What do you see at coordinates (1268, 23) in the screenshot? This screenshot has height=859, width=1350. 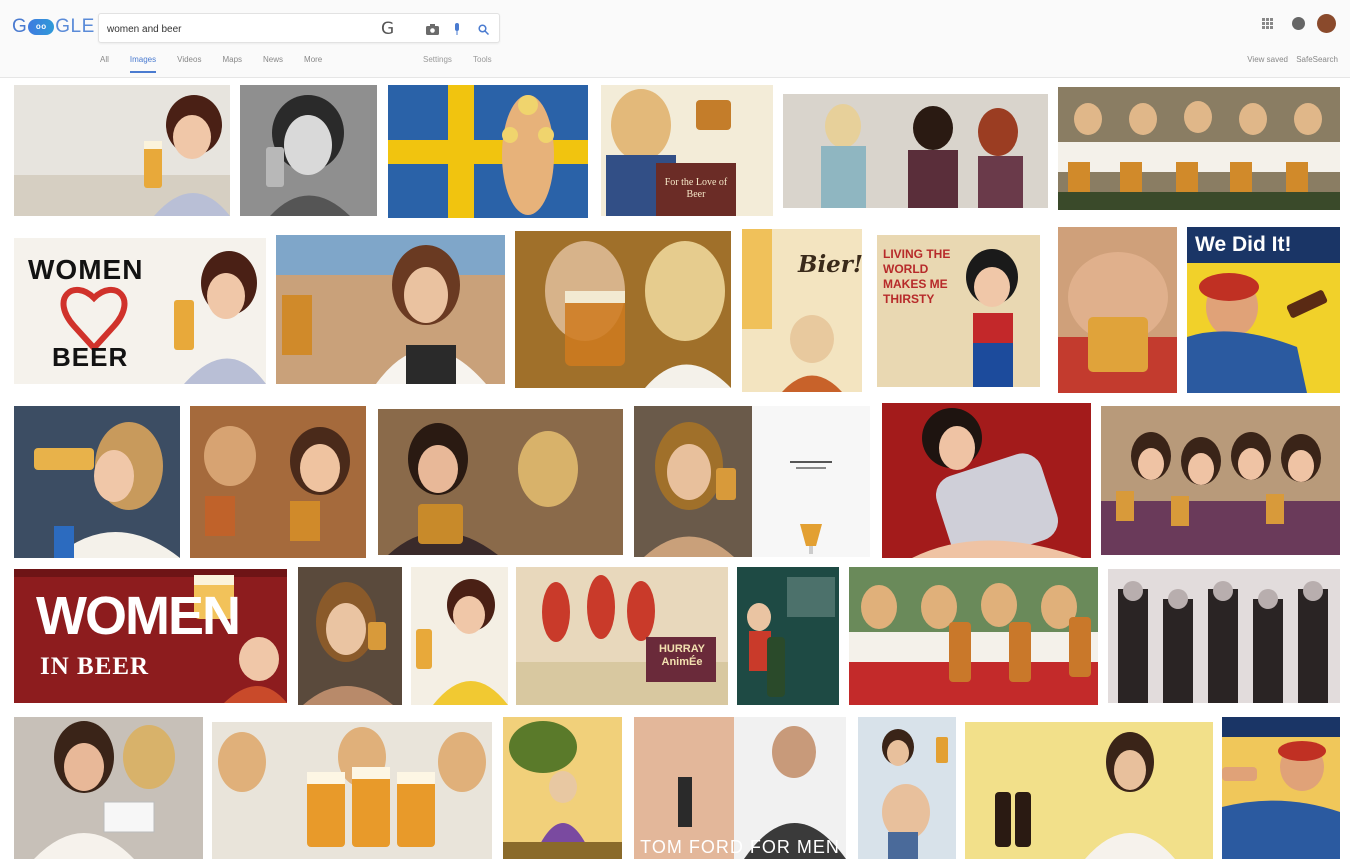 I see `apps-grid-icon` at bounding box center [1268, 23].